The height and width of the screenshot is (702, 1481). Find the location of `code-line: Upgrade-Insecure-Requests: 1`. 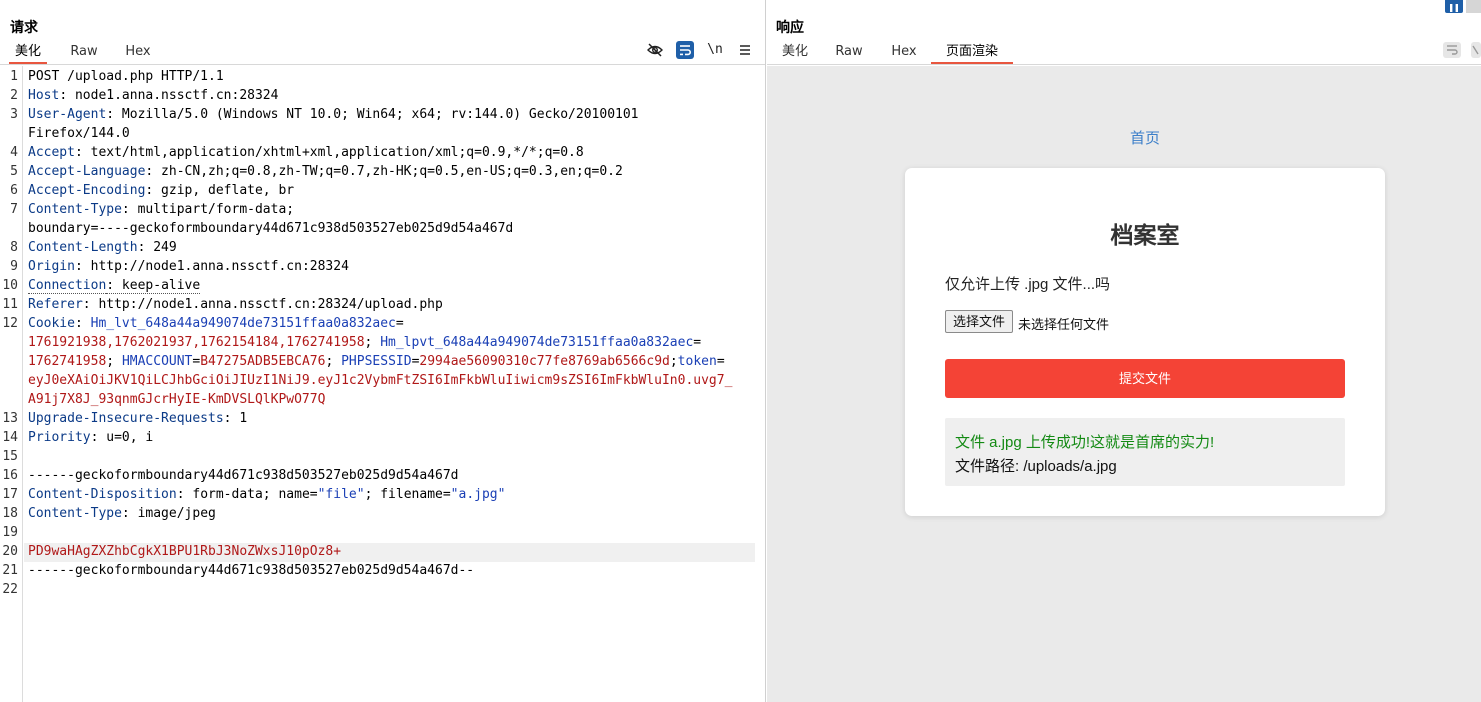

code-line: Upgrade-Insecure-Requests: 1 is located at coordinates (137, 418).